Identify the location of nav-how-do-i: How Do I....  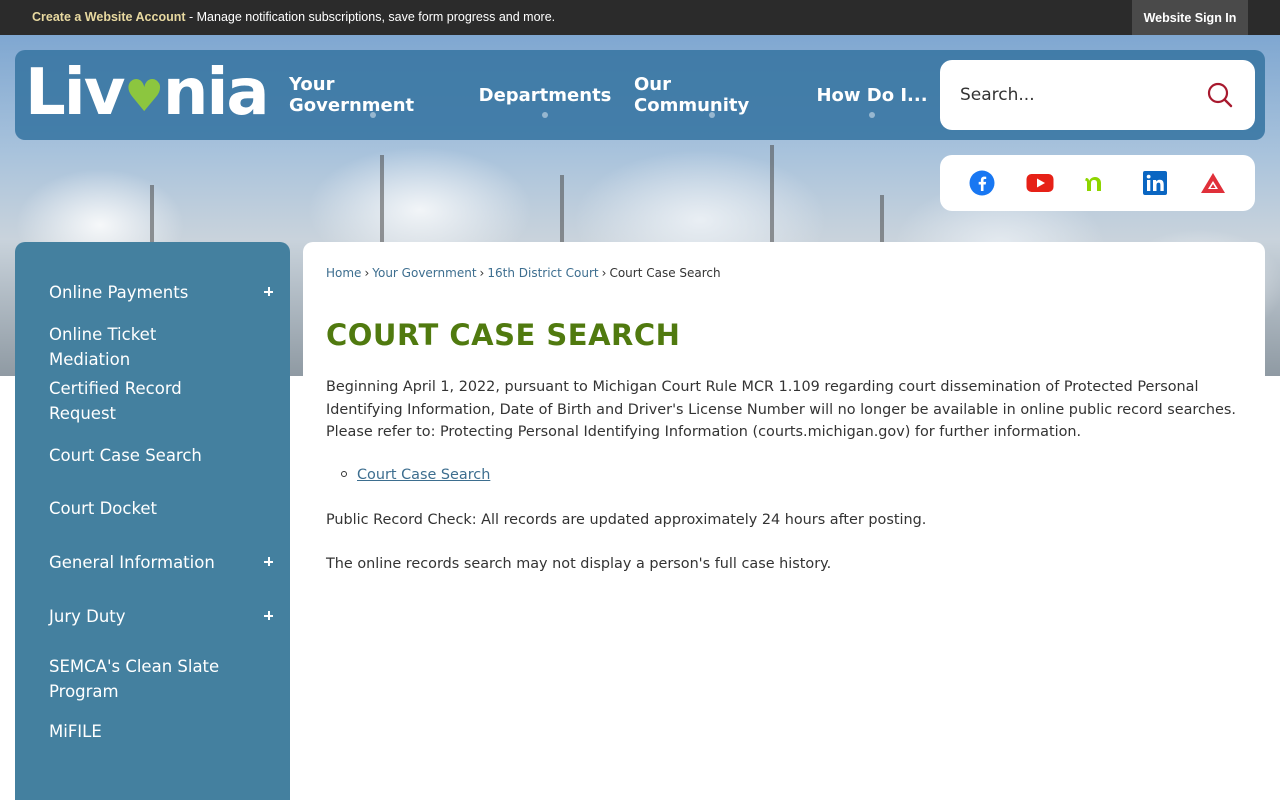
(872, 95).